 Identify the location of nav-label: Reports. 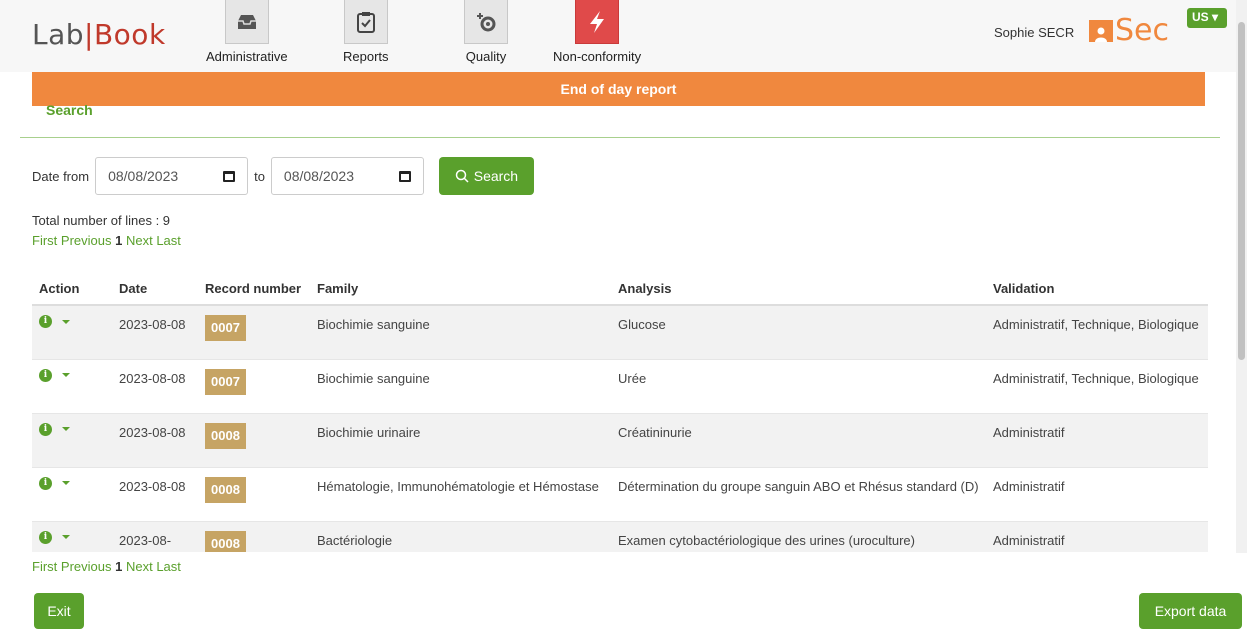
(366, 56).